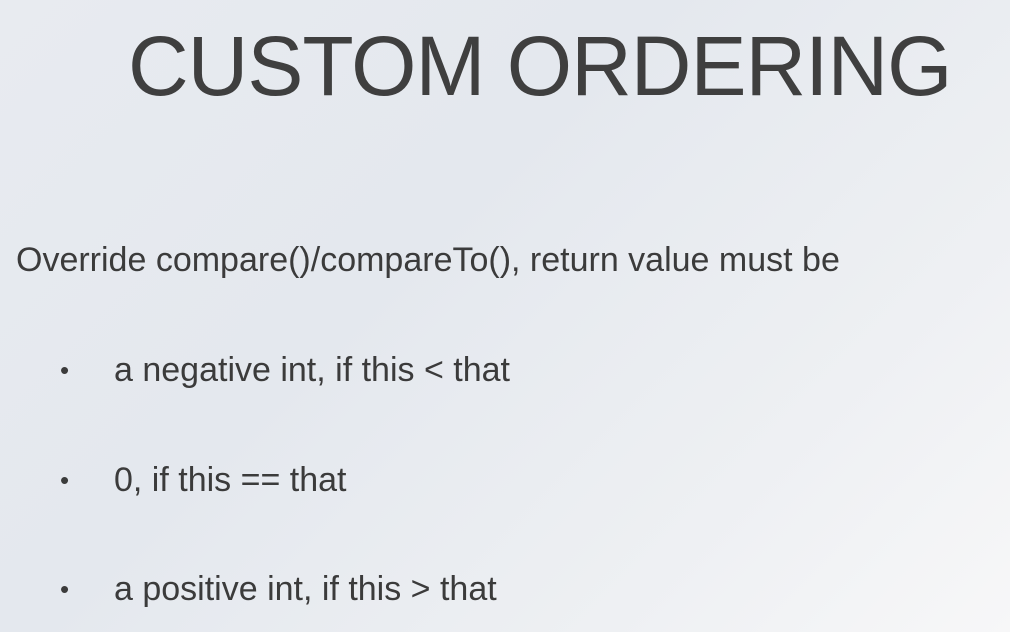  Describe the element at coordinates (230, 480) in the screenshot. I see `bullet-text: 0, if this == that` at that location.